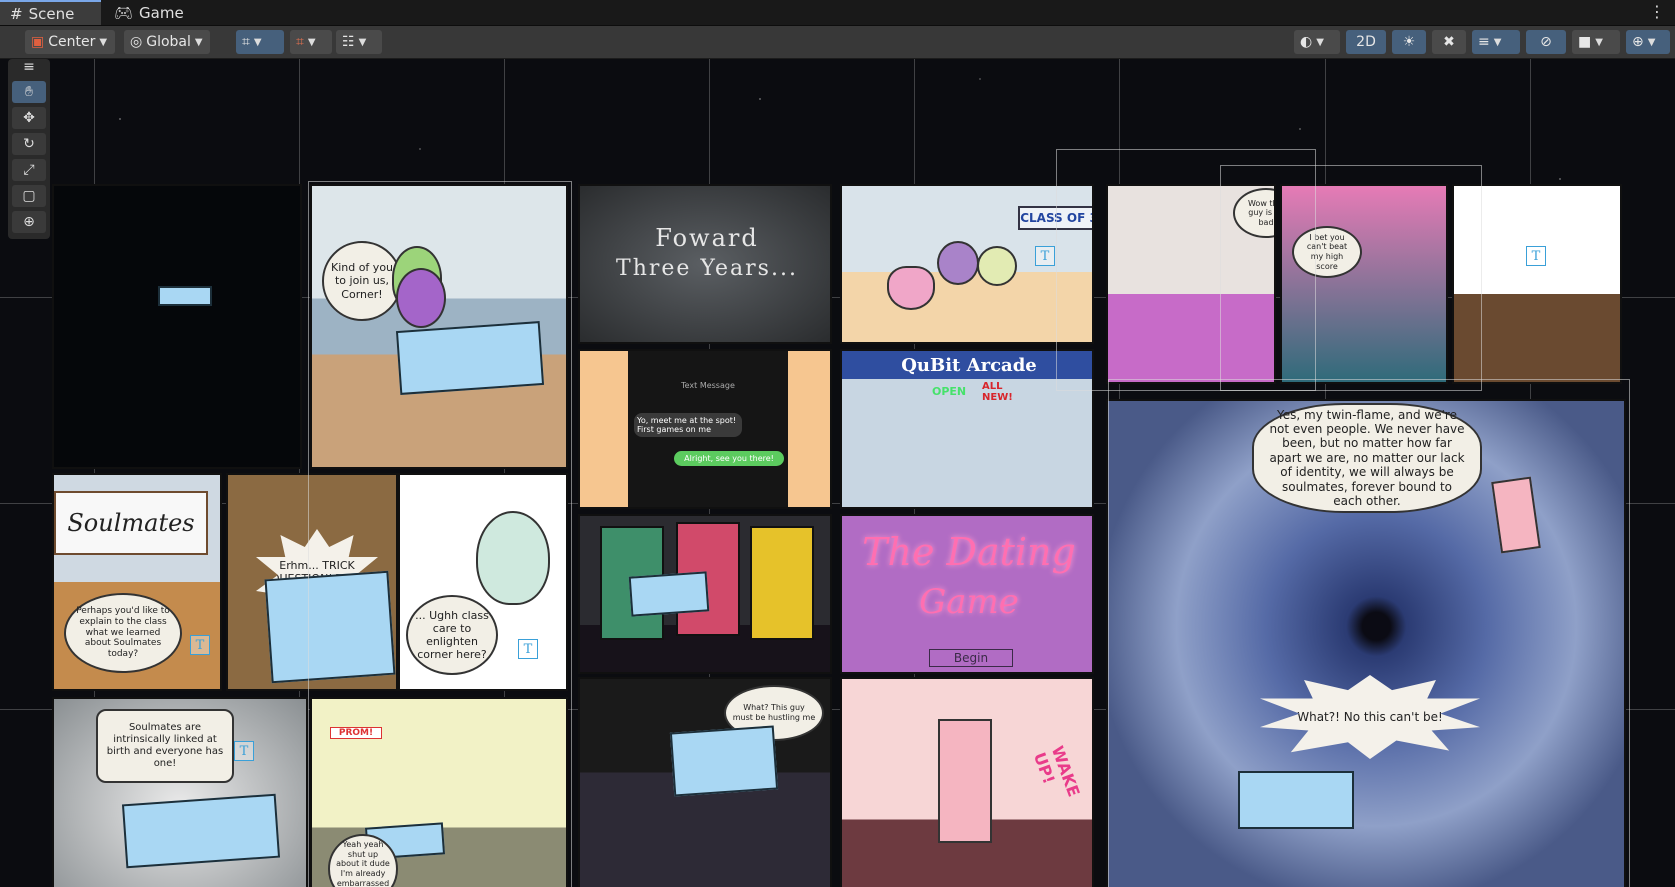 This screenshot has width=1675, height=887. I want to click on wake-up-text: WAKE UP!, so click(1056, 771).